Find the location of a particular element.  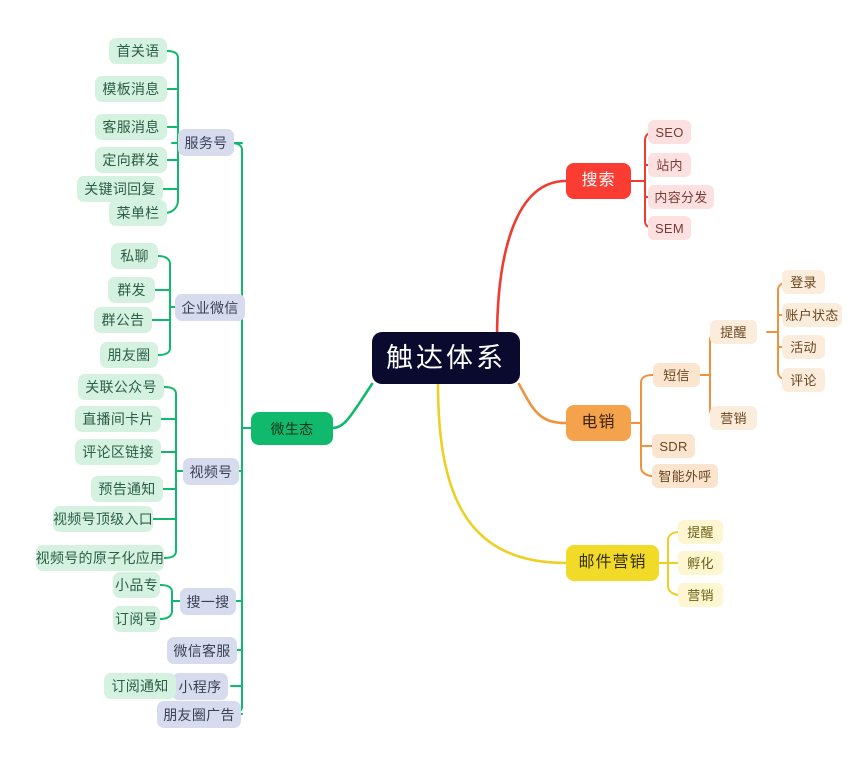

node-shipinhao-label: 视频号 is located at coordinates (211, 471).